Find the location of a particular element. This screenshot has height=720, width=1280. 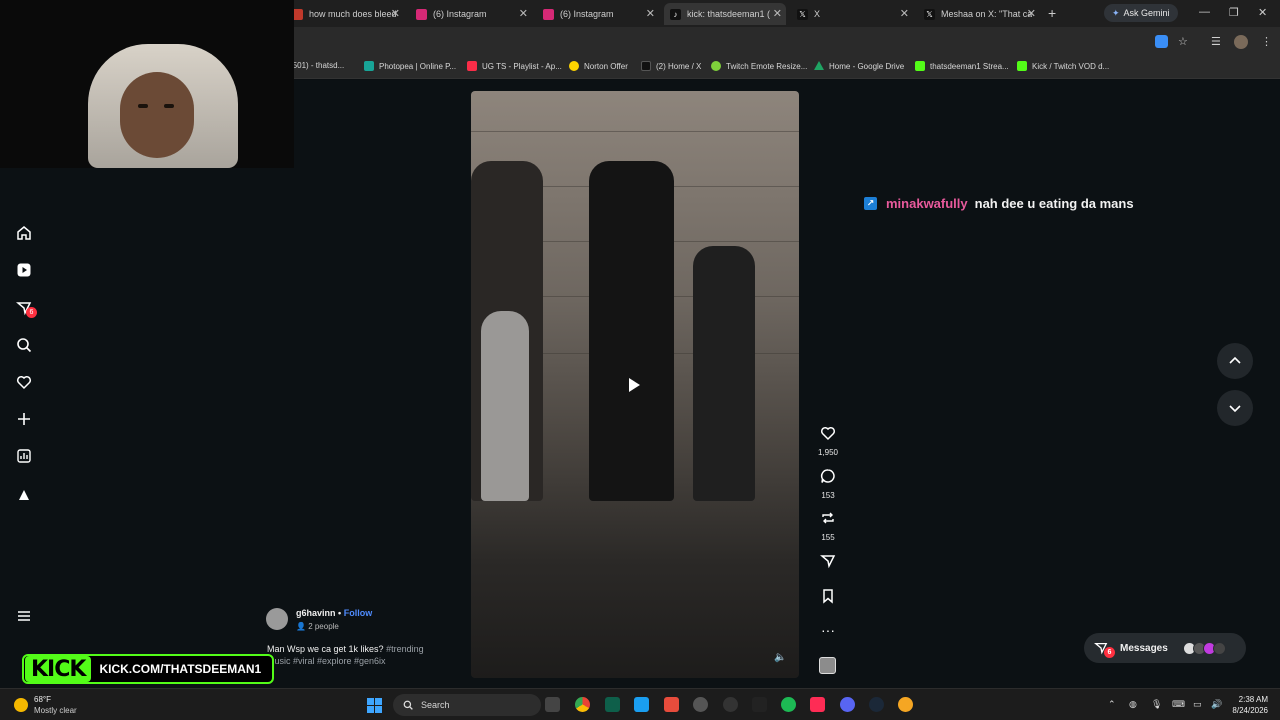

keyboard-icon: ⌨ is located at coordinates (1178, 704).